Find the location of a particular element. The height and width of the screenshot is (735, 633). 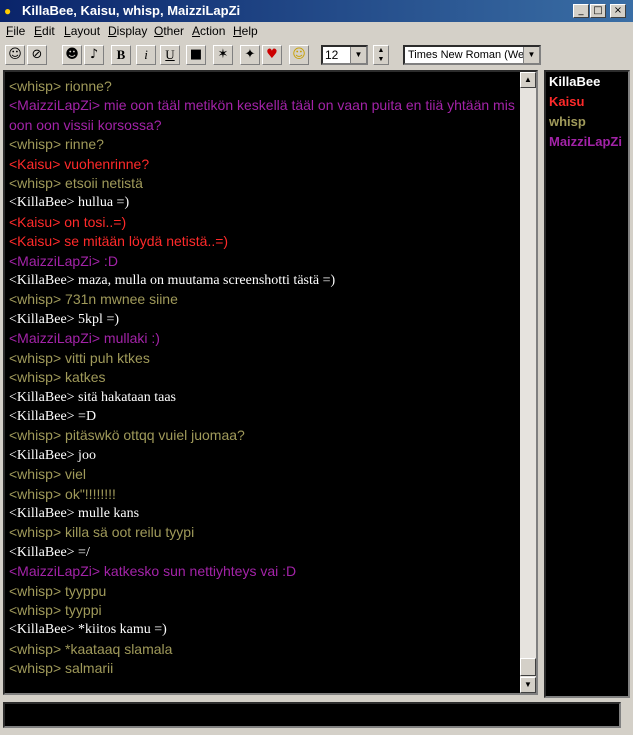

menu-edit: Edit is located at coordinates (44, 31).